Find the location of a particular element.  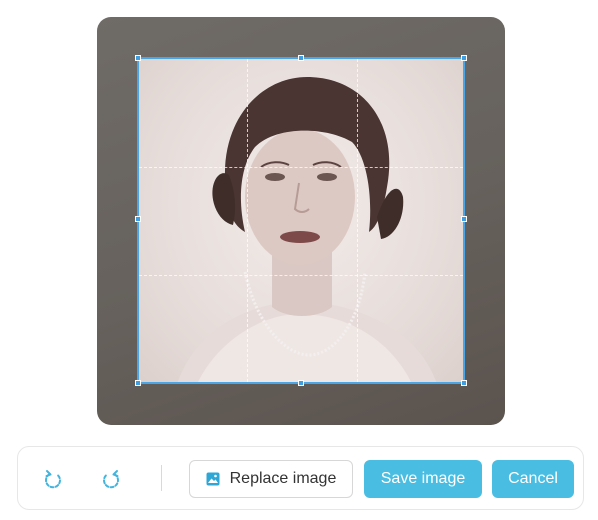

rotate-right-button is located at coordinates (111, 479).